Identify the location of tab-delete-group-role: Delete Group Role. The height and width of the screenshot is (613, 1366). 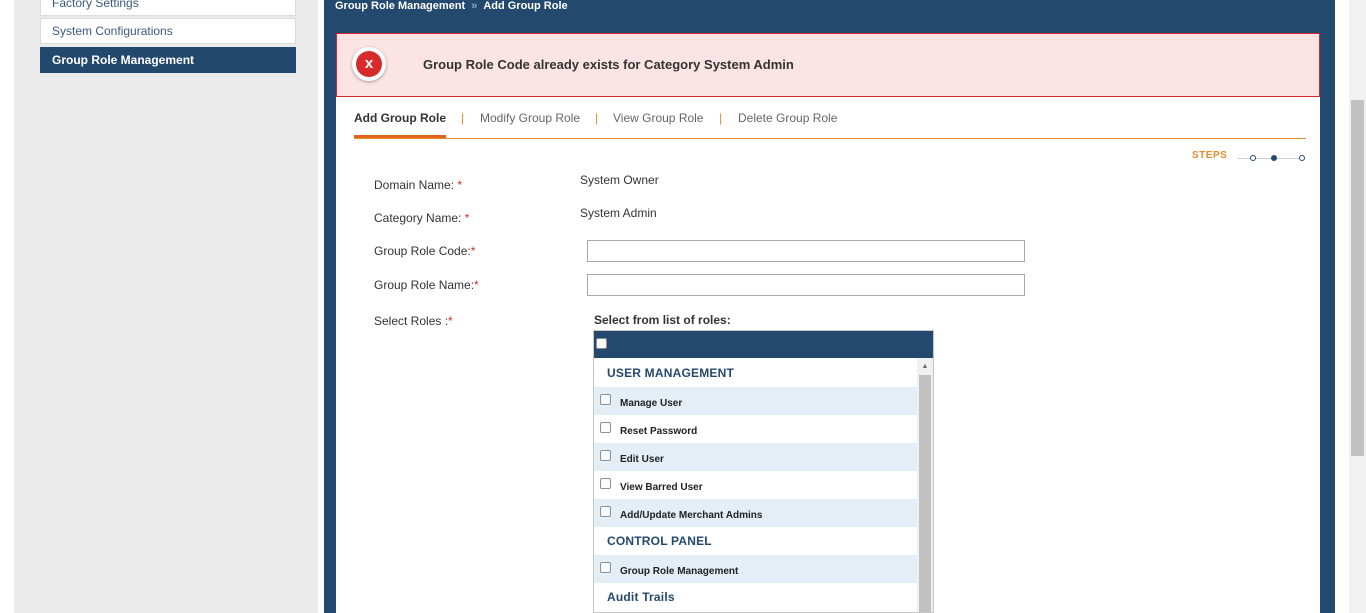
(787, 118).